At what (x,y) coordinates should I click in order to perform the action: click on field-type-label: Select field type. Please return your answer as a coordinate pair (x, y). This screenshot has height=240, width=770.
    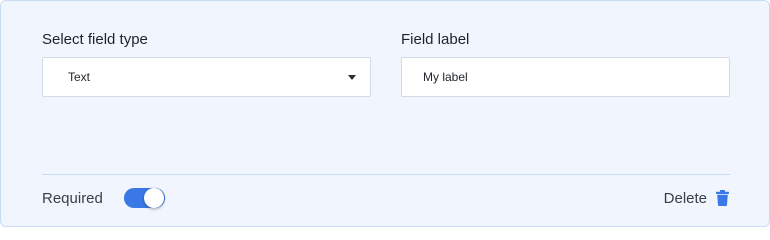
    Looking at the image, I should click on (95, 39).